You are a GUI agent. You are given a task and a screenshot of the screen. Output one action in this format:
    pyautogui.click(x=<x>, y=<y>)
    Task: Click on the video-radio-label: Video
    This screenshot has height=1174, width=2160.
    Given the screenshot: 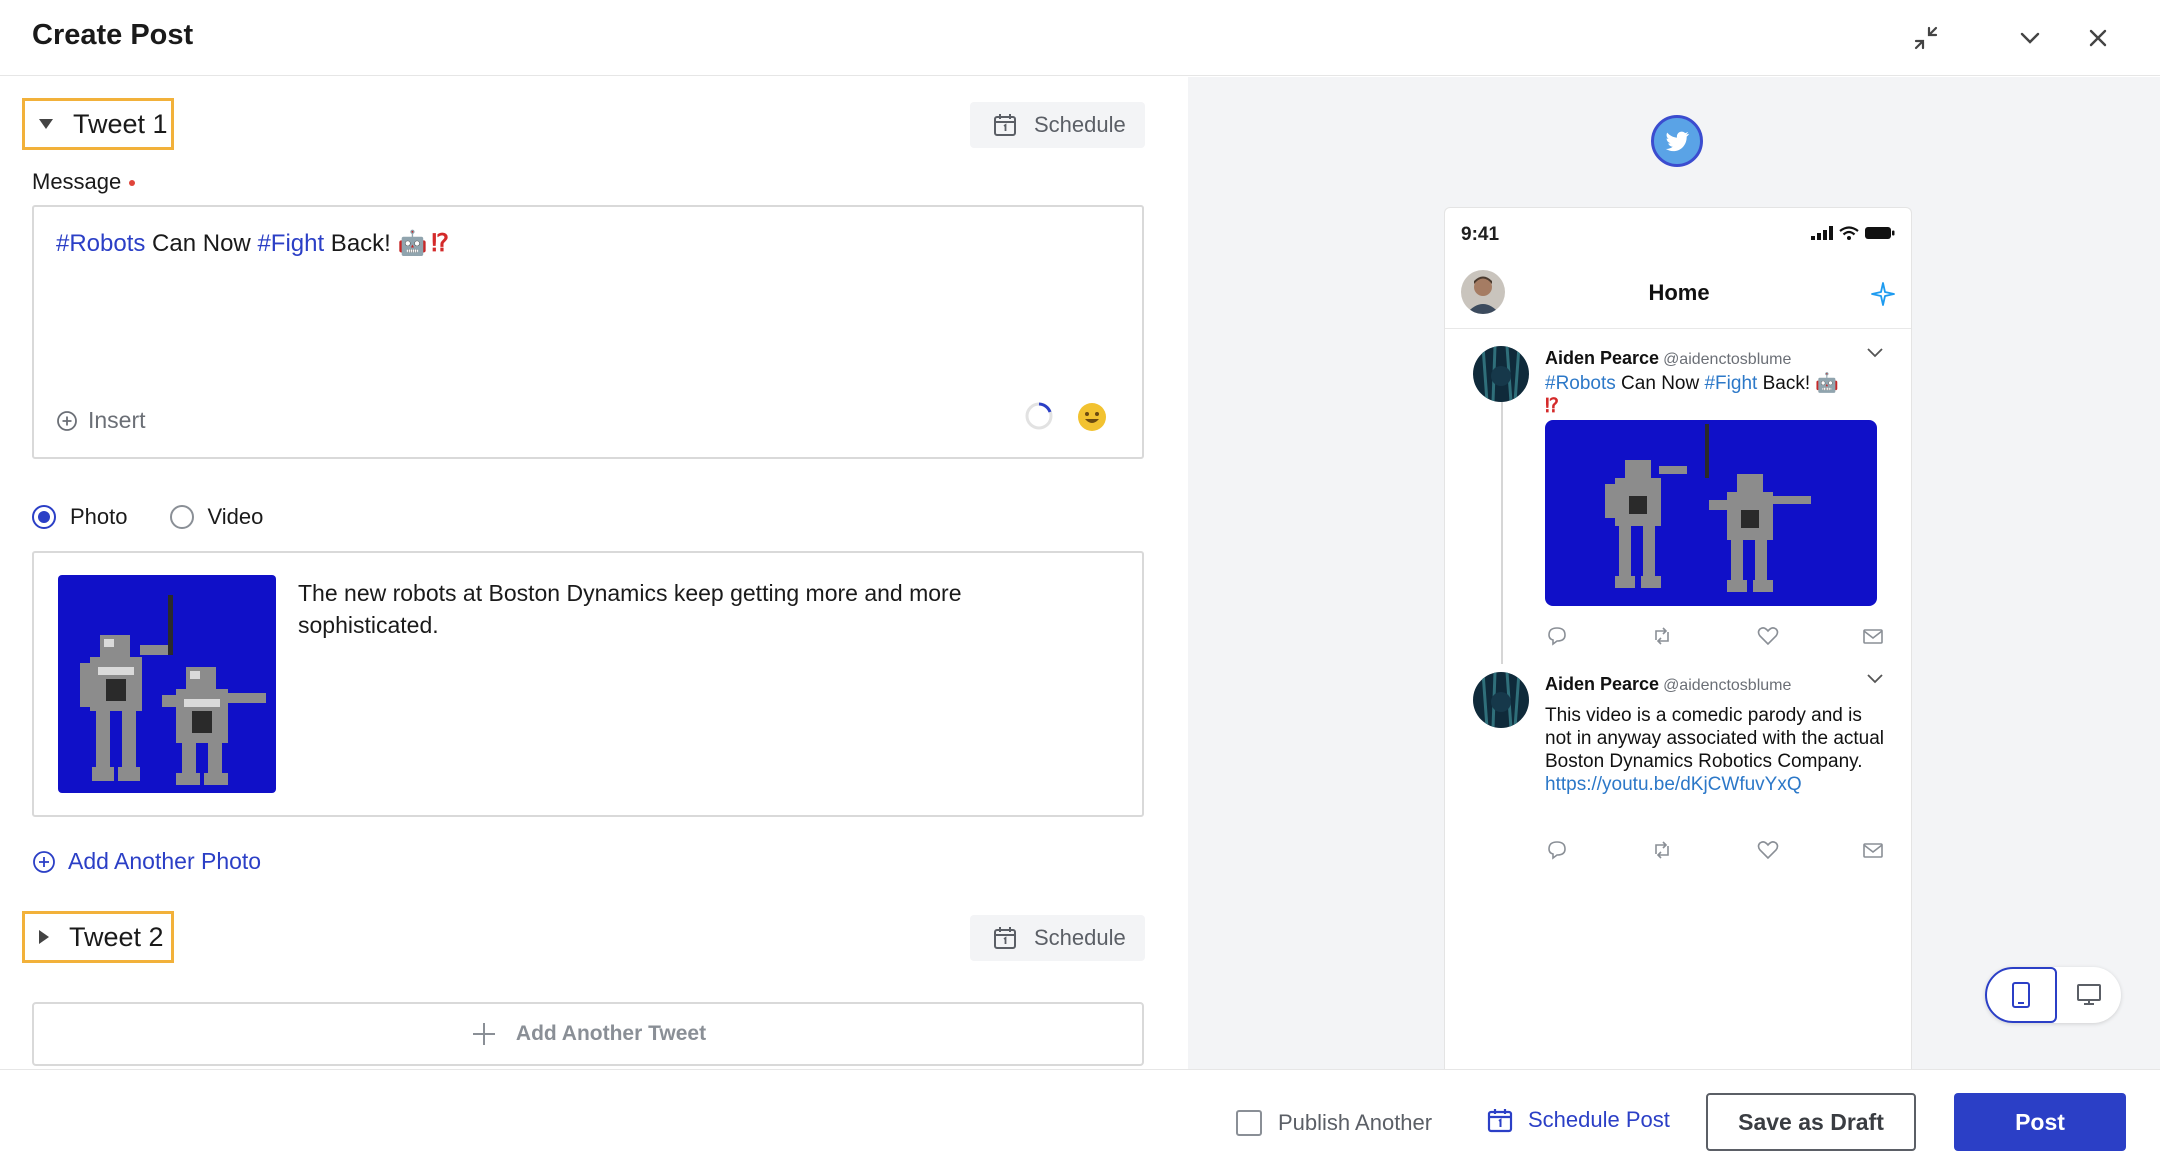 What is the action you would take?
    pyautogui.click(x=235, y=516)
    